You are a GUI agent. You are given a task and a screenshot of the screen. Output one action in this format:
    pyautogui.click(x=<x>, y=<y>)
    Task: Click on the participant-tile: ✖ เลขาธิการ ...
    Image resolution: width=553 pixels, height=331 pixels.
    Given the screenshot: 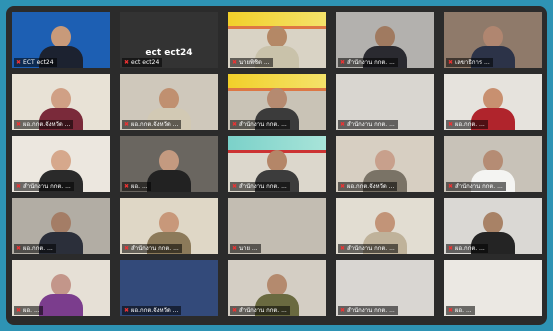 What is the action you would take?
    pyautogui.click(x=493, y=40)
    